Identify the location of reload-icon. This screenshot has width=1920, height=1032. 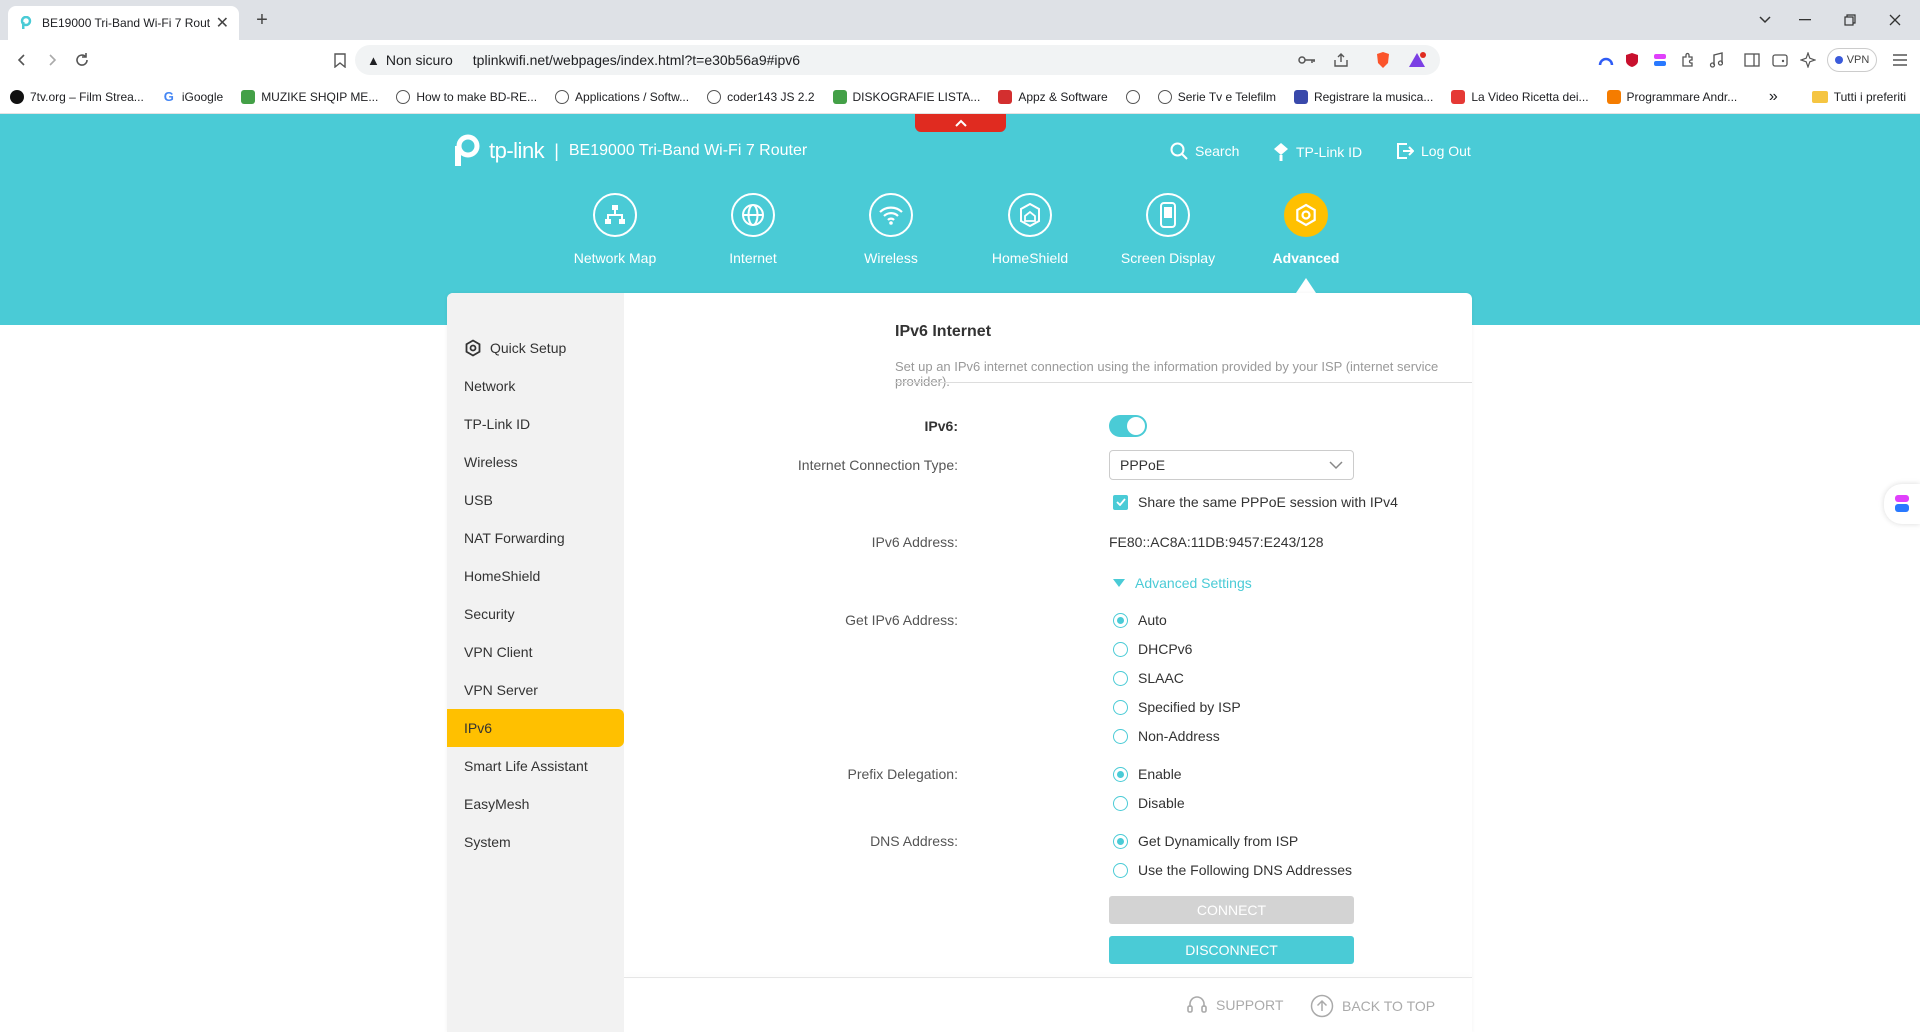
(82, 60).